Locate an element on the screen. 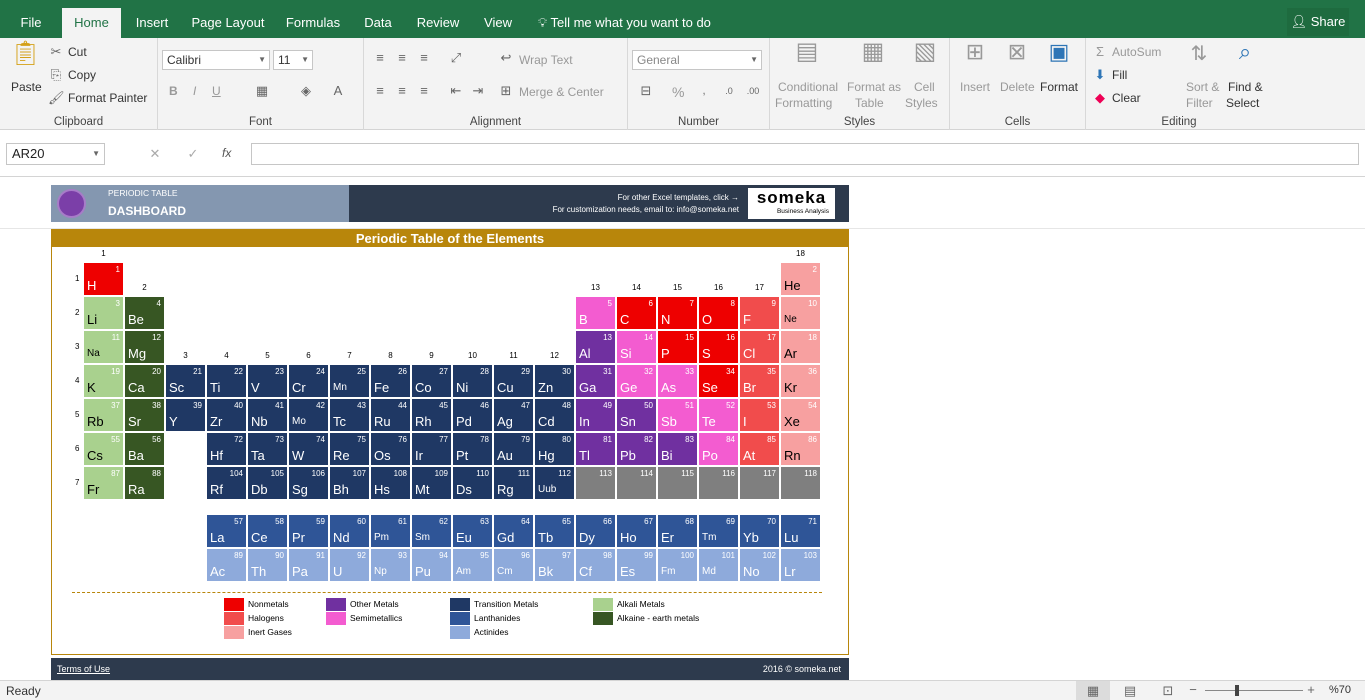 Image resolution: width=1365 pixels, height=700 pixels. align-top-icon: ≡ is located at coordinates (380, 58).